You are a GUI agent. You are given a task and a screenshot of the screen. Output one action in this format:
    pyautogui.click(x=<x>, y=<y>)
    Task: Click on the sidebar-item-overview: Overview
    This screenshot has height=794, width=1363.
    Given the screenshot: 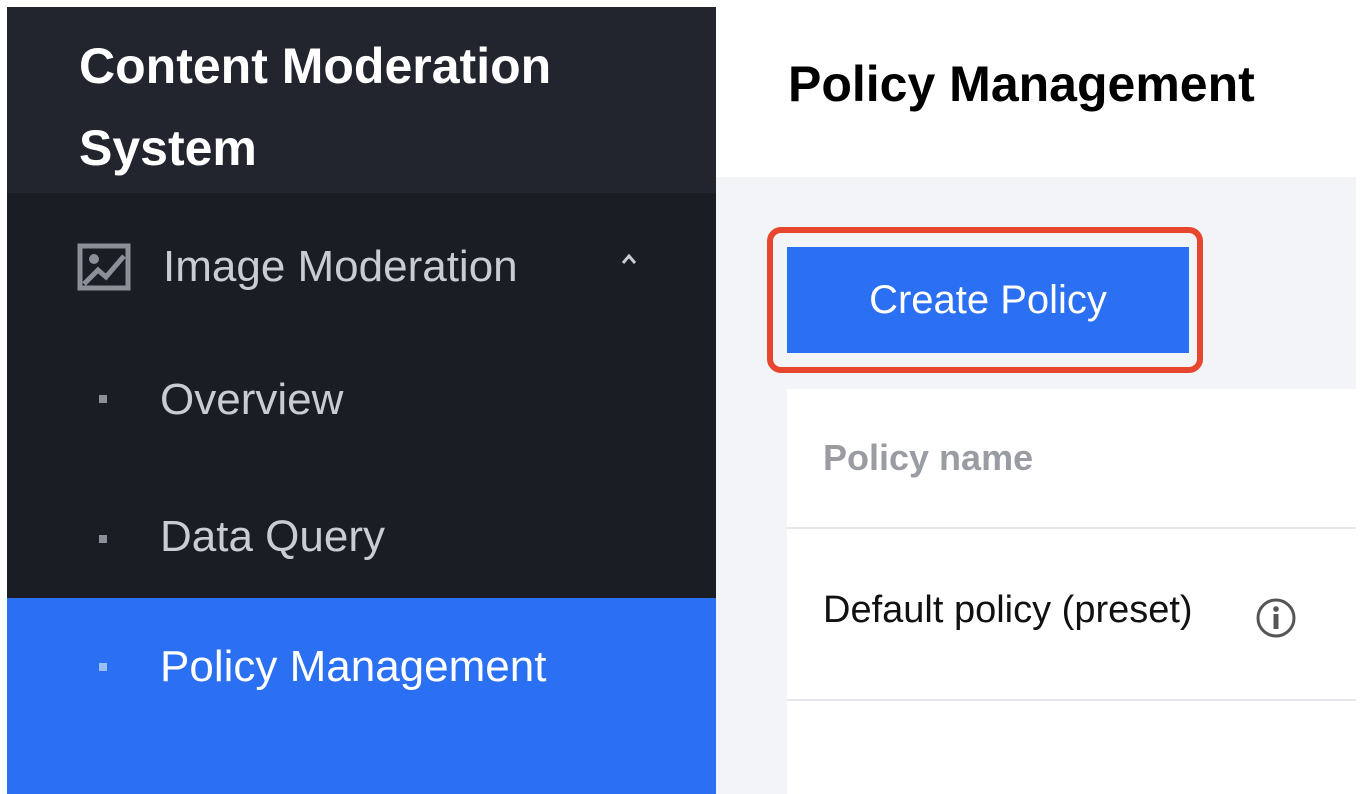 What is the action you would take?
    pyautogui.click(x=361, y=402)
    